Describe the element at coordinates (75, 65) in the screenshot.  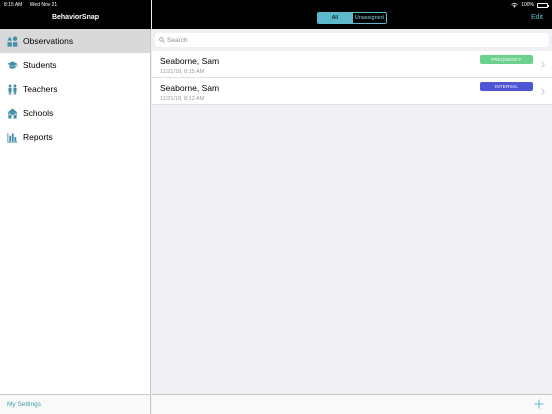
I see `sidebar-item-students: Students` at that location.